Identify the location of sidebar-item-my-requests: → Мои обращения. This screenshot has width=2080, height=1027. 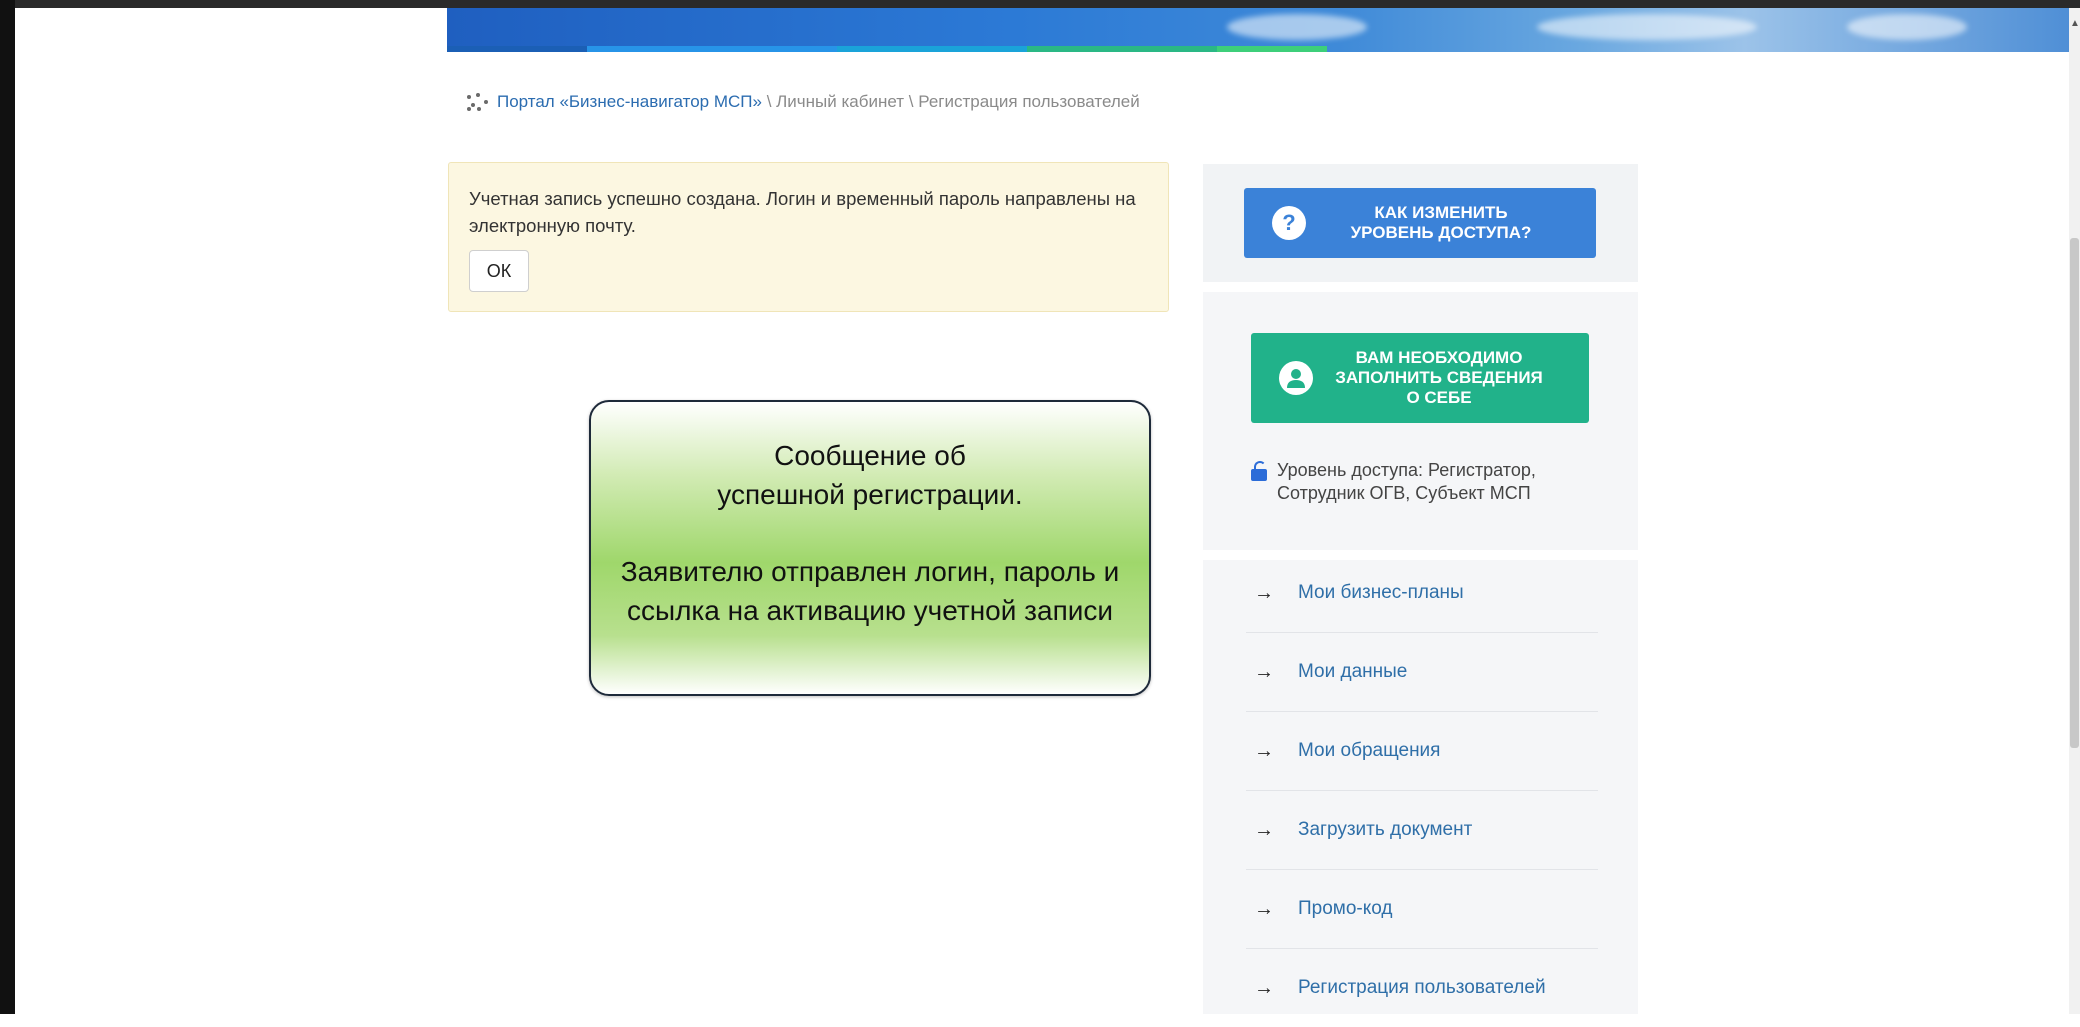
(1422, 751).